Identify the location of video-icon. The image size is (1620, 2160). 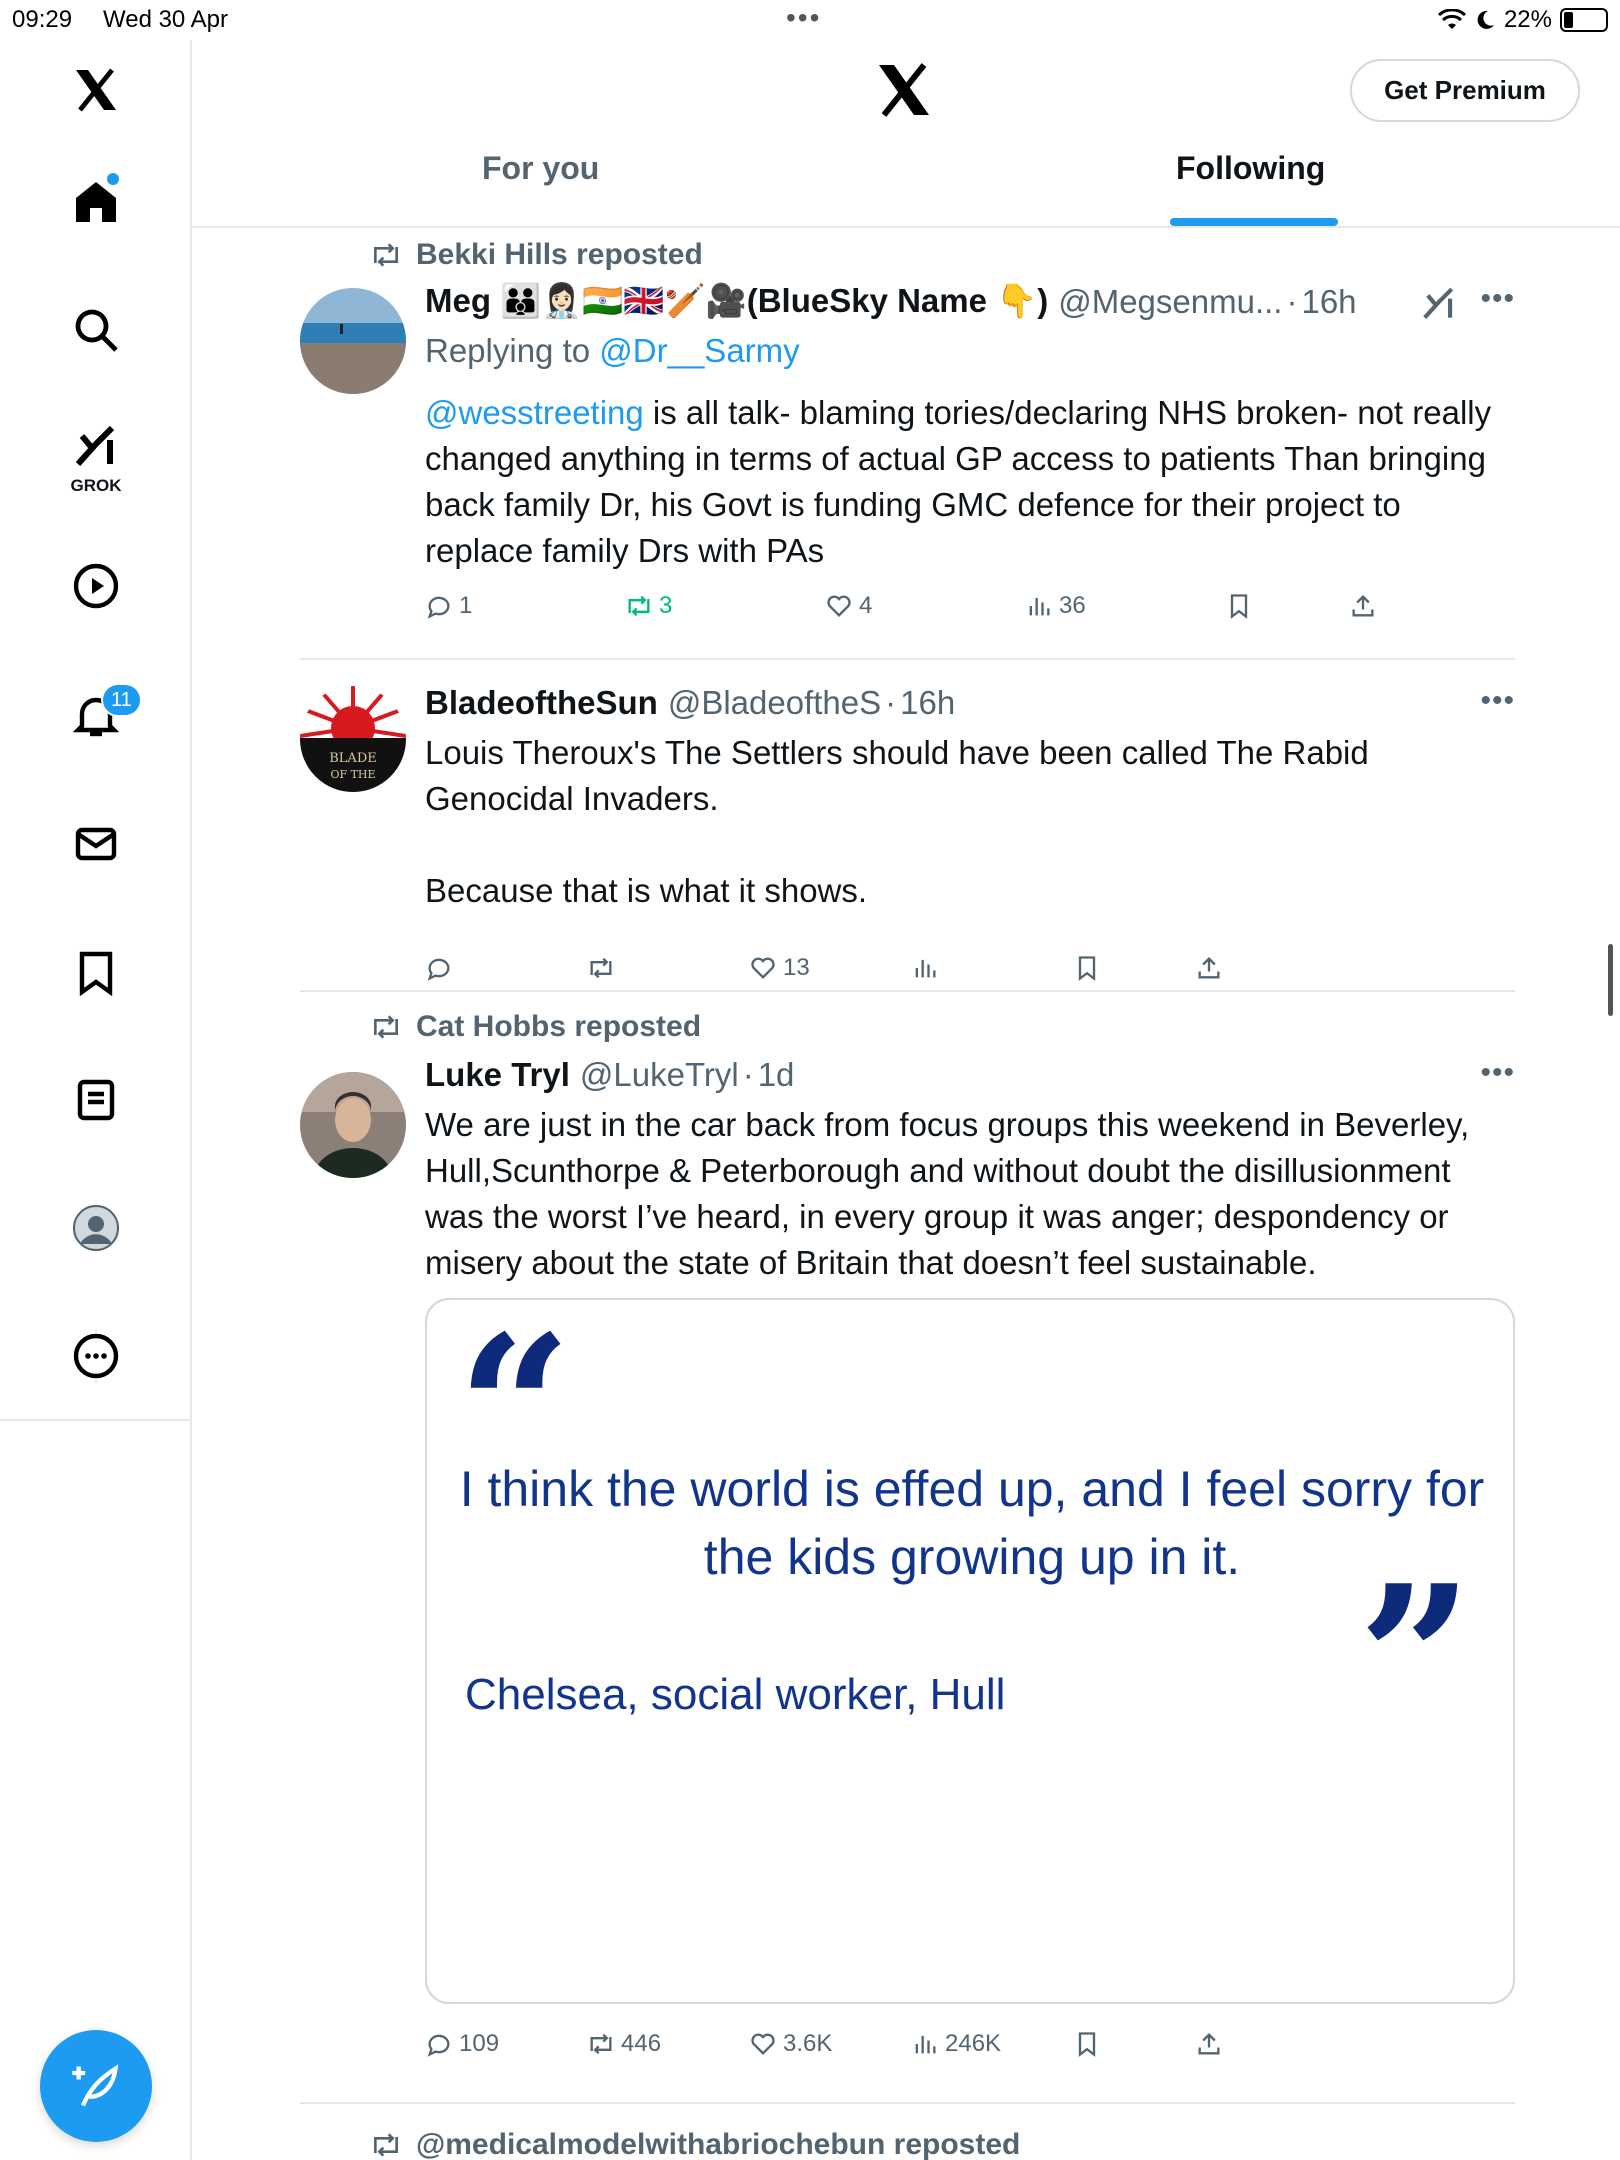
(96, 586).